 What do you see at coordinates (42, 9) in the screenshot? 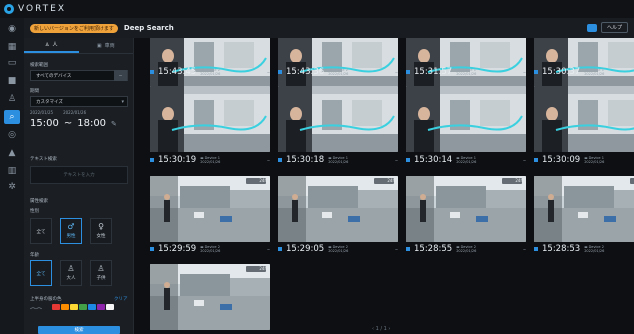
I see `app-logo-text: VORTEX` at bounding box center [42, 9].